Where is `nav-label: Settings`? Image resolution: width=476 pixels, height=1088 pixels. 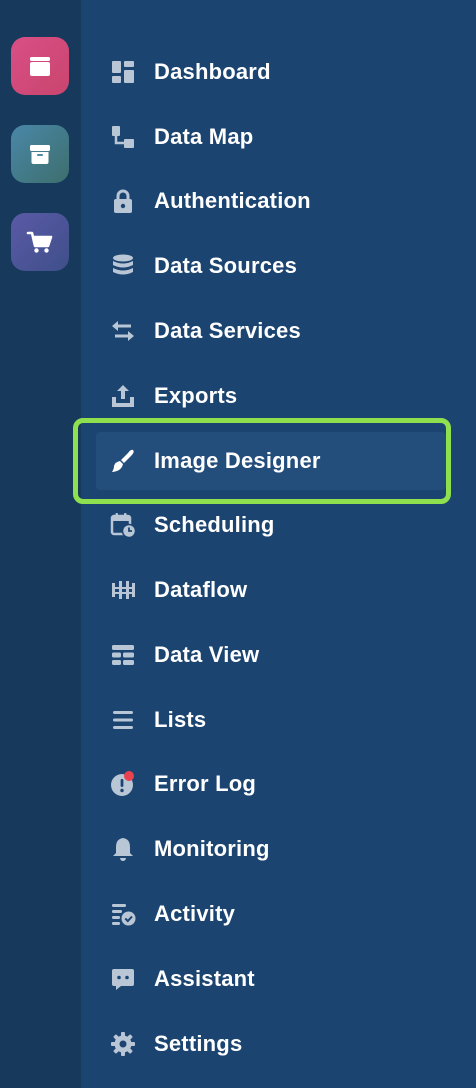
nav-label: Settings is located at coordinates (198, 1043).